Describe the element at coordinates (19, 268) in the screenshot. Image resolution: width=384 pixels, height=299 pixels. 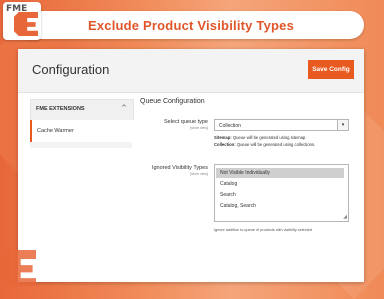
I see `brand-mark-icon` at that location.